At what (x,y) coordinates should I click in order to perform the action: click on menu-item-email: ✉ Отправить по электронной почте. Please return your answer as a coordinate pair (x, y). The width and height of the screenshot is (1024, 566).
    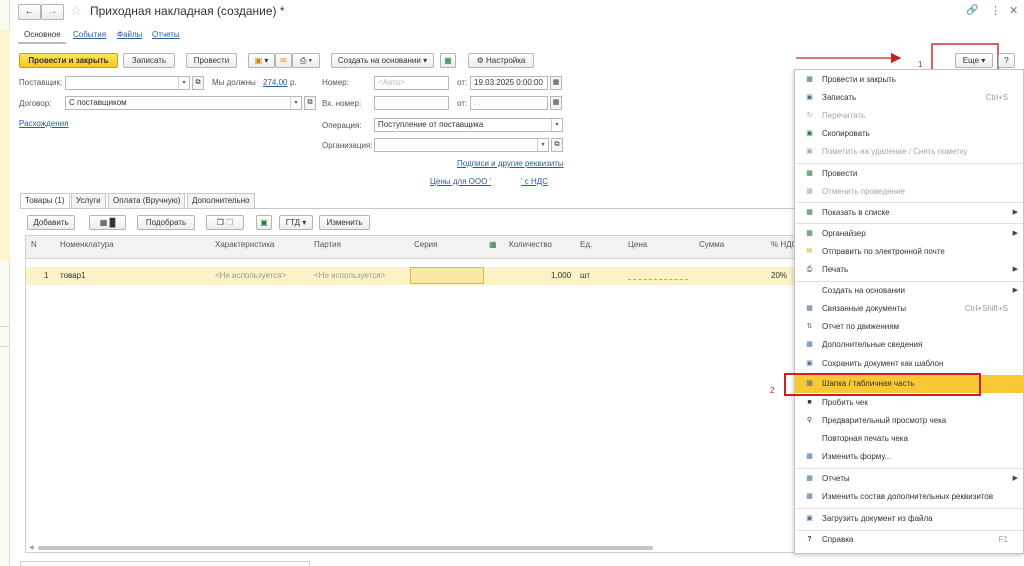
    Looking at the image, I should click on (909, 252).